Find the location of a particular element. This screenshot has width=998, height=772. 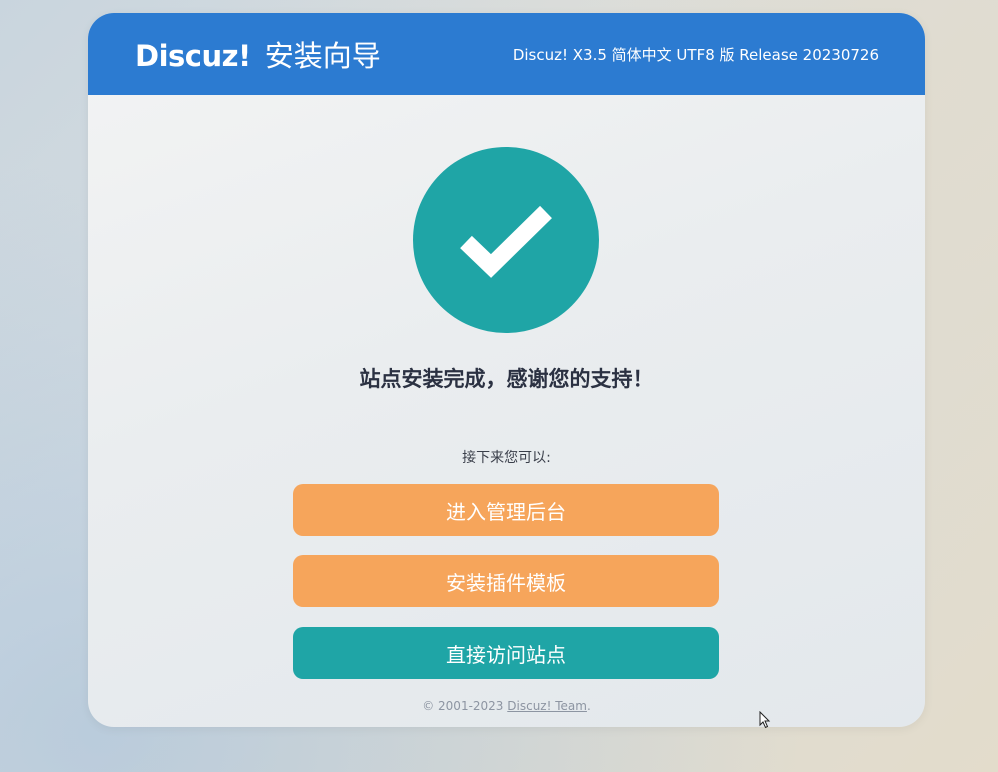

brand-name: Discuz! is located at coordinates (193, 56).